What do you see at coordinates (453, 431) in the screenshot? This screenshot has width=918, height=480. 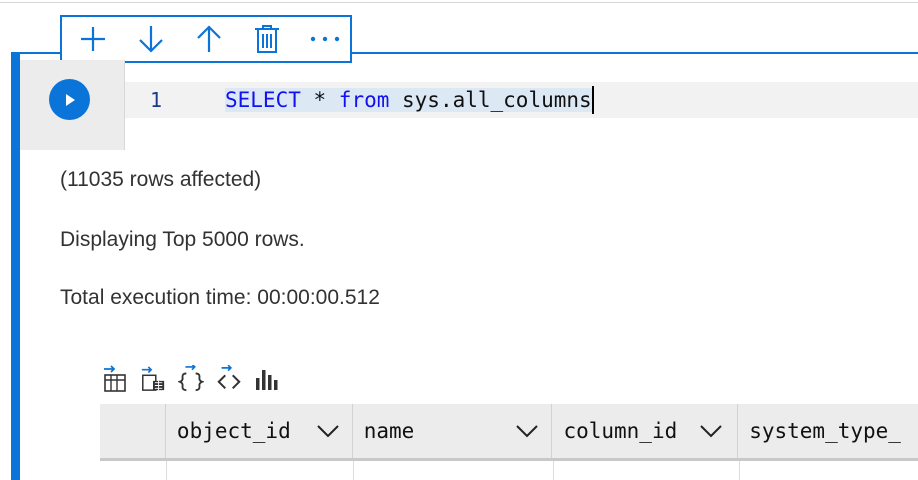 I see `column-header-name: name` at bounding box center [453, 431].